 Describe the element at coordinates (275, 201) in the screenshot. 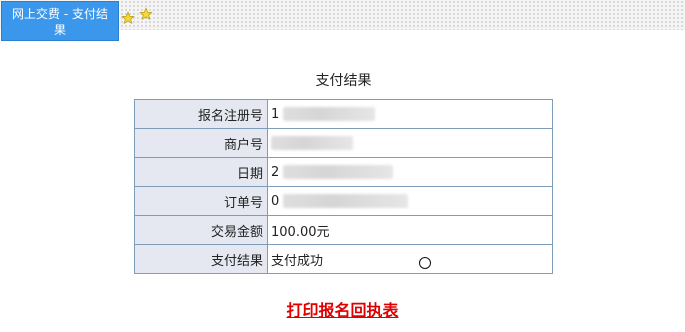

I see `order-number: 0` at that location.